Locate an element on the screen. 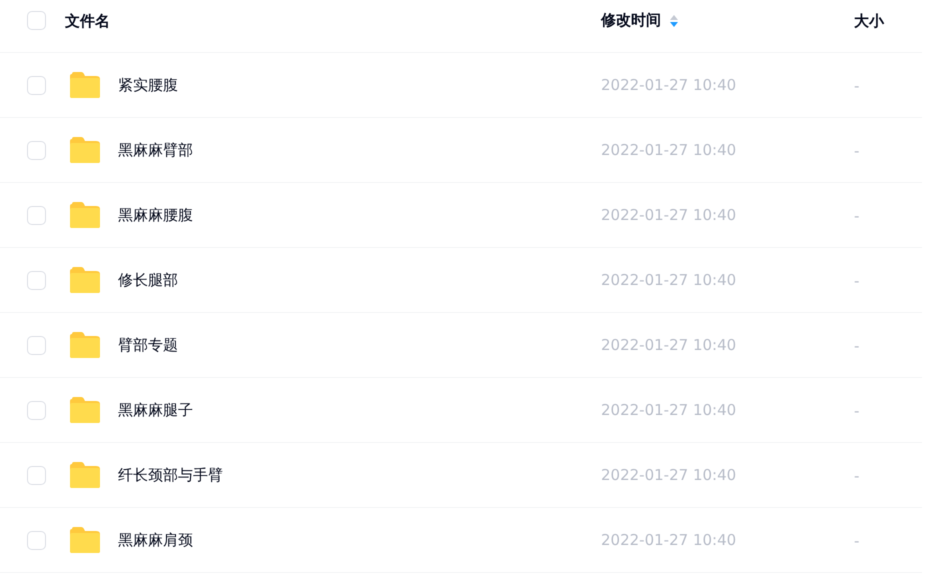 This screenshot has width=925, height=576. file-name: 黑麻麻肩颈 is located at coordinates (155, 540).